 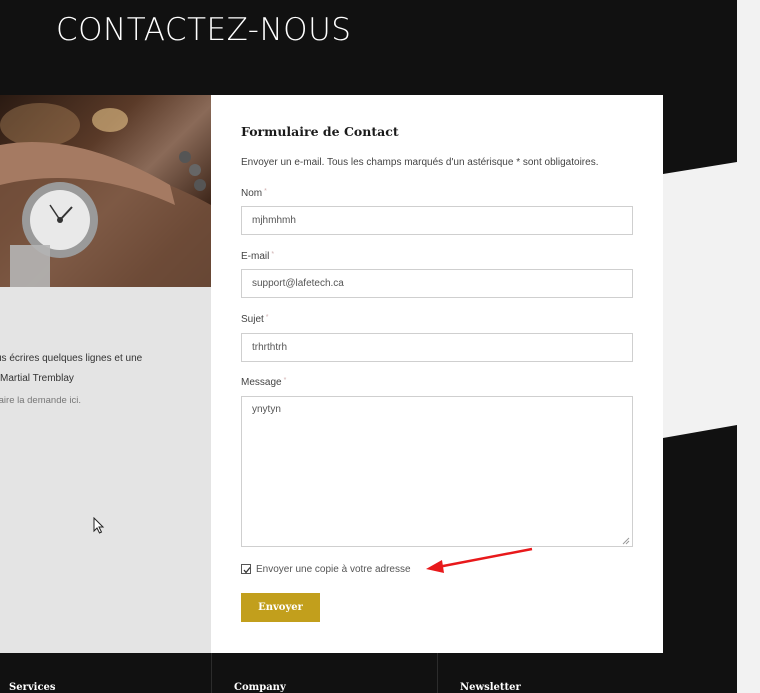 What do you see at coordinates (437, 471) in the screenshot?
I see `message-field: ynytyn` at bounding box center [437, 471].